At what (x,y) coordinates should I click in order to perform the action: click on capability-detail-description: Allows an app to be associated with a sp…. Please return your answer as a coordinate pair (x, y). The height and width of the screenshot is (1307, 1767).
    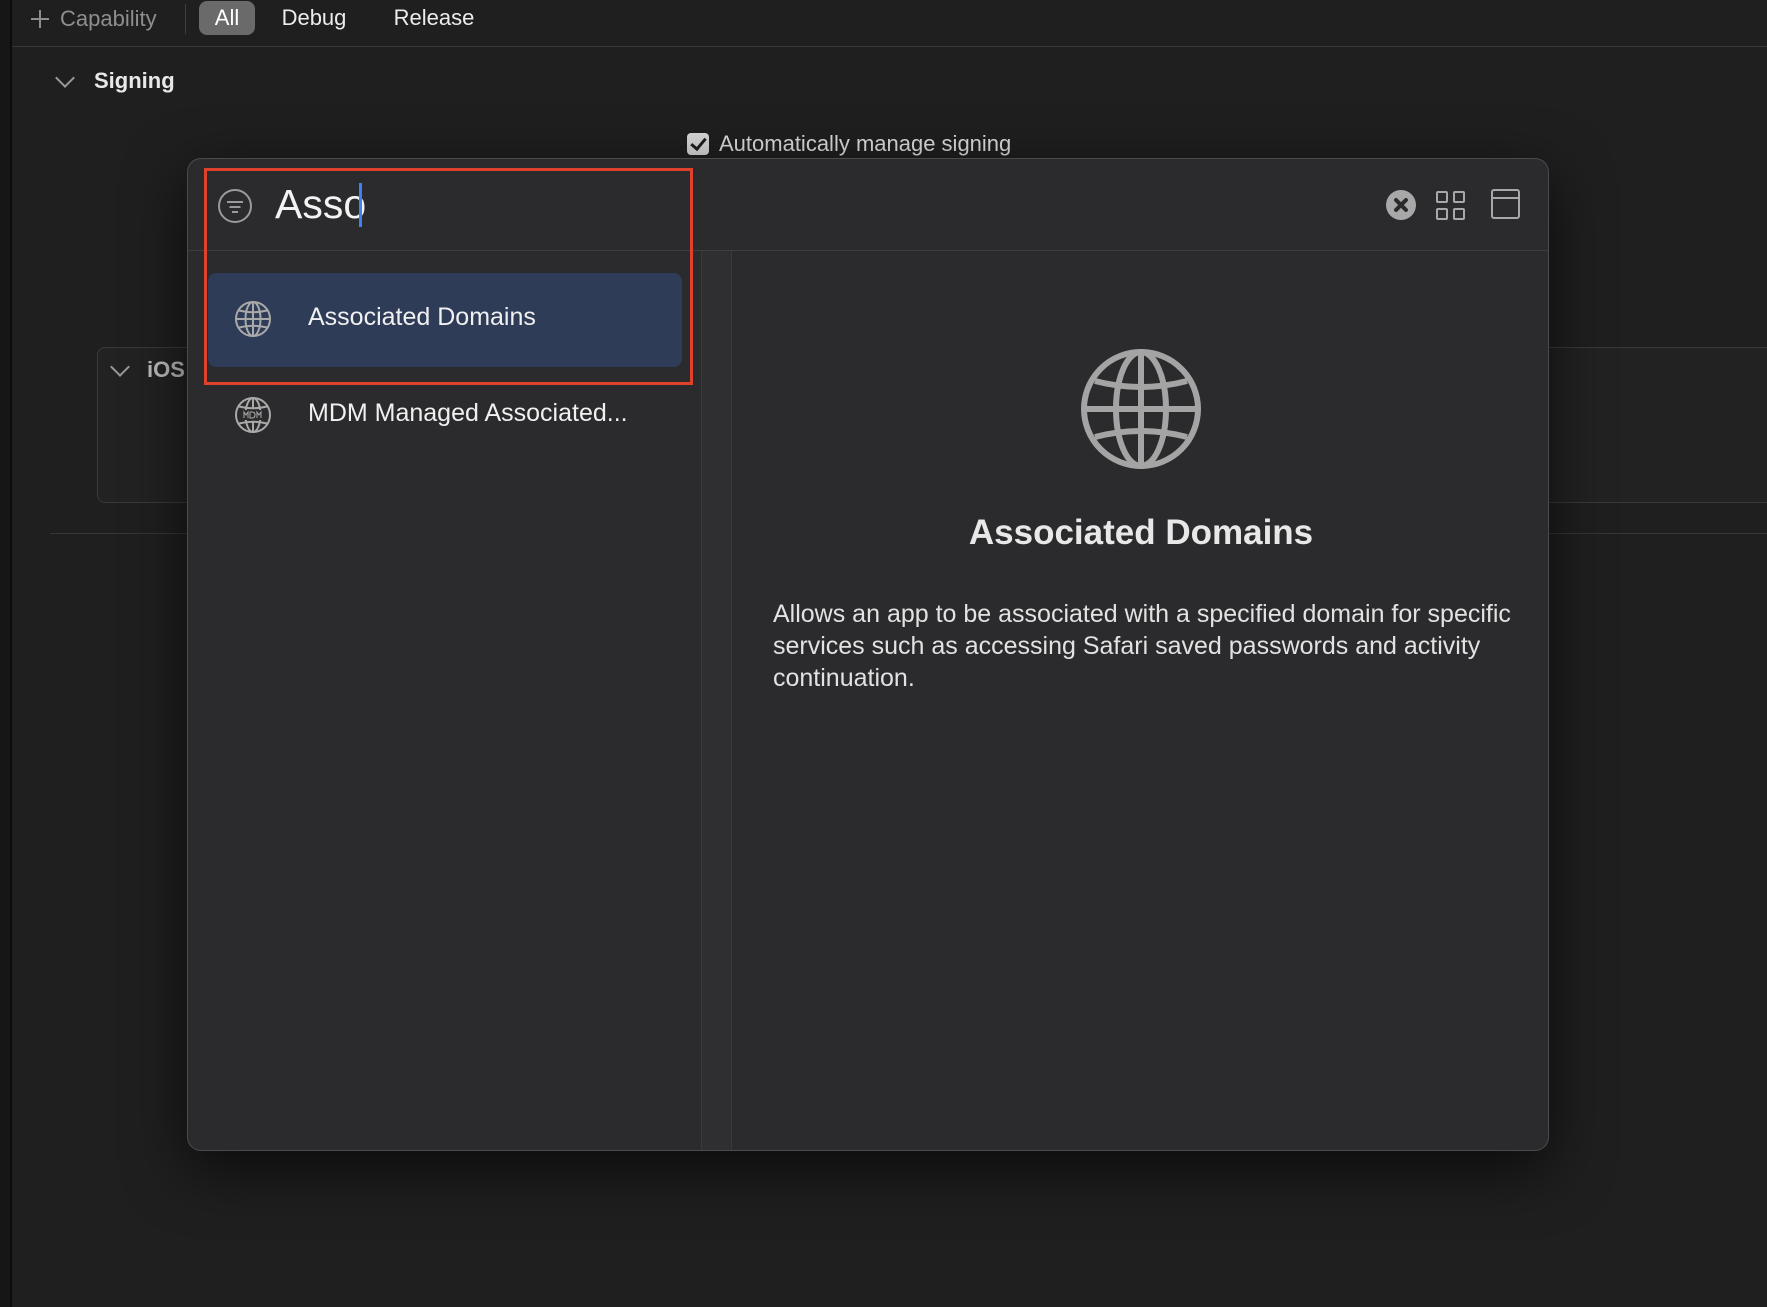
    Looking at the image, I should click on (1142, 646).